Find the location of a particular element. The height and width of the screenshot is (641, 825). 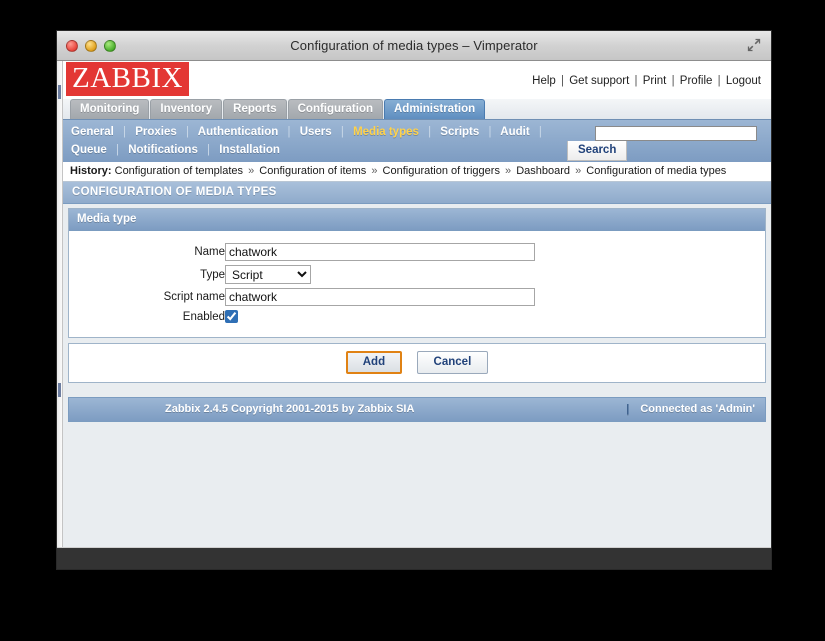

history-item-templates: Configuration of templates is located at coordinates (179, 171).